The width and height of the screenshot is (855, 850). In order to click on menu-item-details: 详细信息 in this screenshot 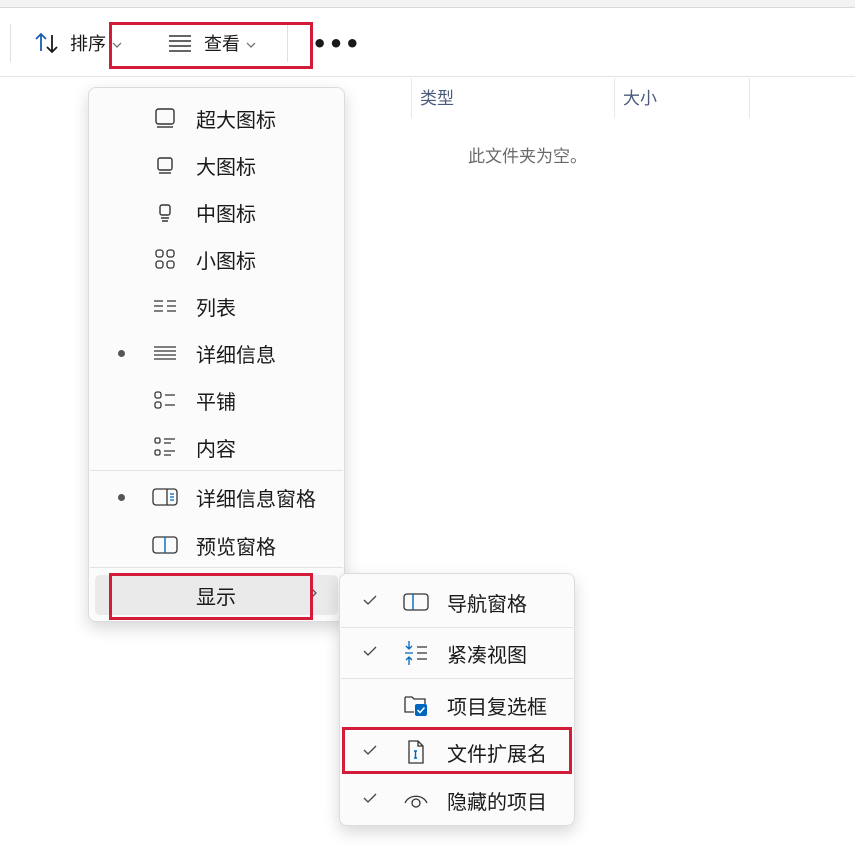, I will do `click(216, 353)`.